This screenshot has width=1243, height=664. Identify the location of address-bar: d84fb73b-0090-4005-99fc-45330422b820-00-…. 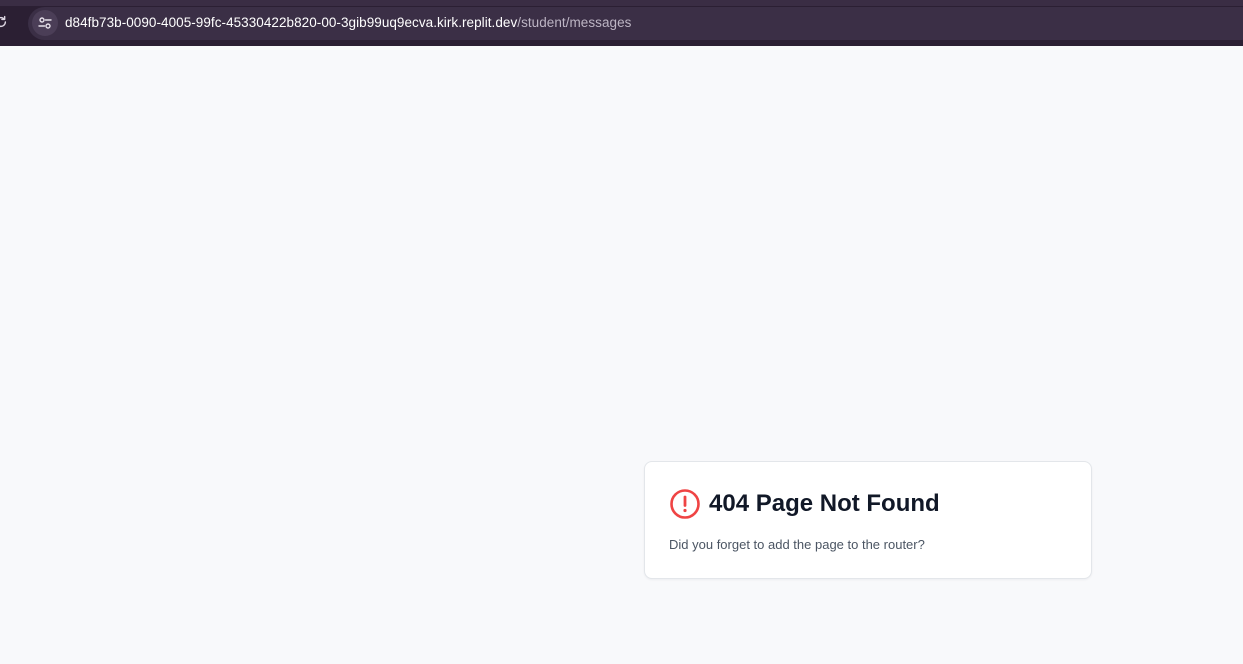
(635, 23).